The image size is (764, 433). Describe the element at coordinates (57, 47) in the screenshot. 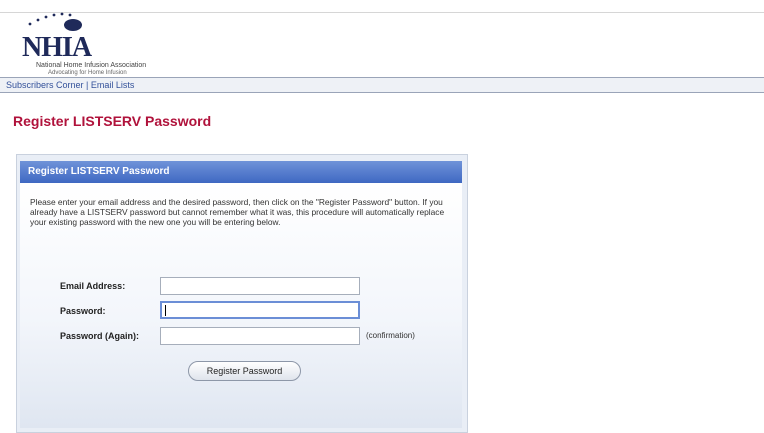

I see `logo-wordmark: NHIA` at that location.